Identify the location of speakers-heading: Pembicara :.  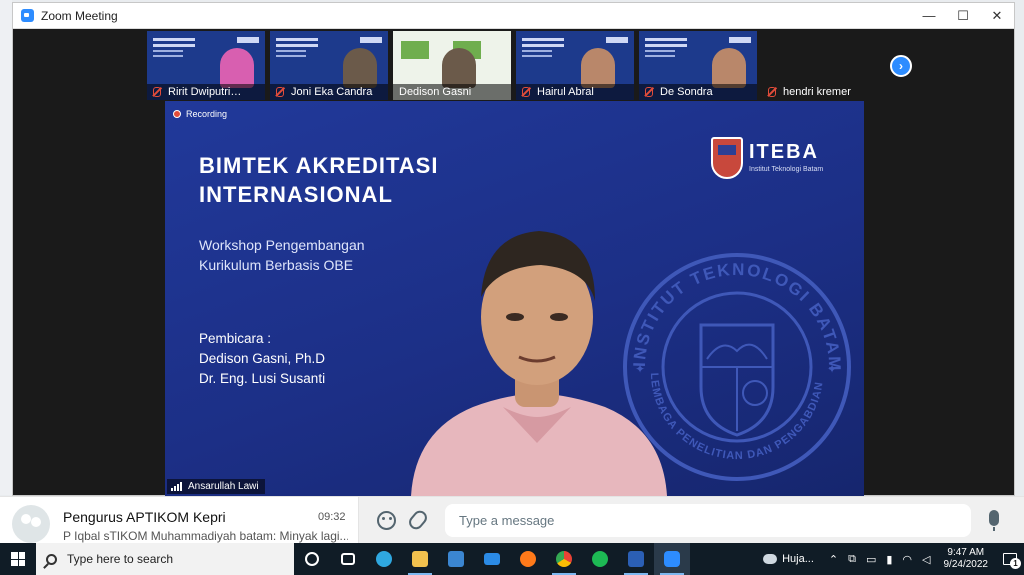
(235, 338).